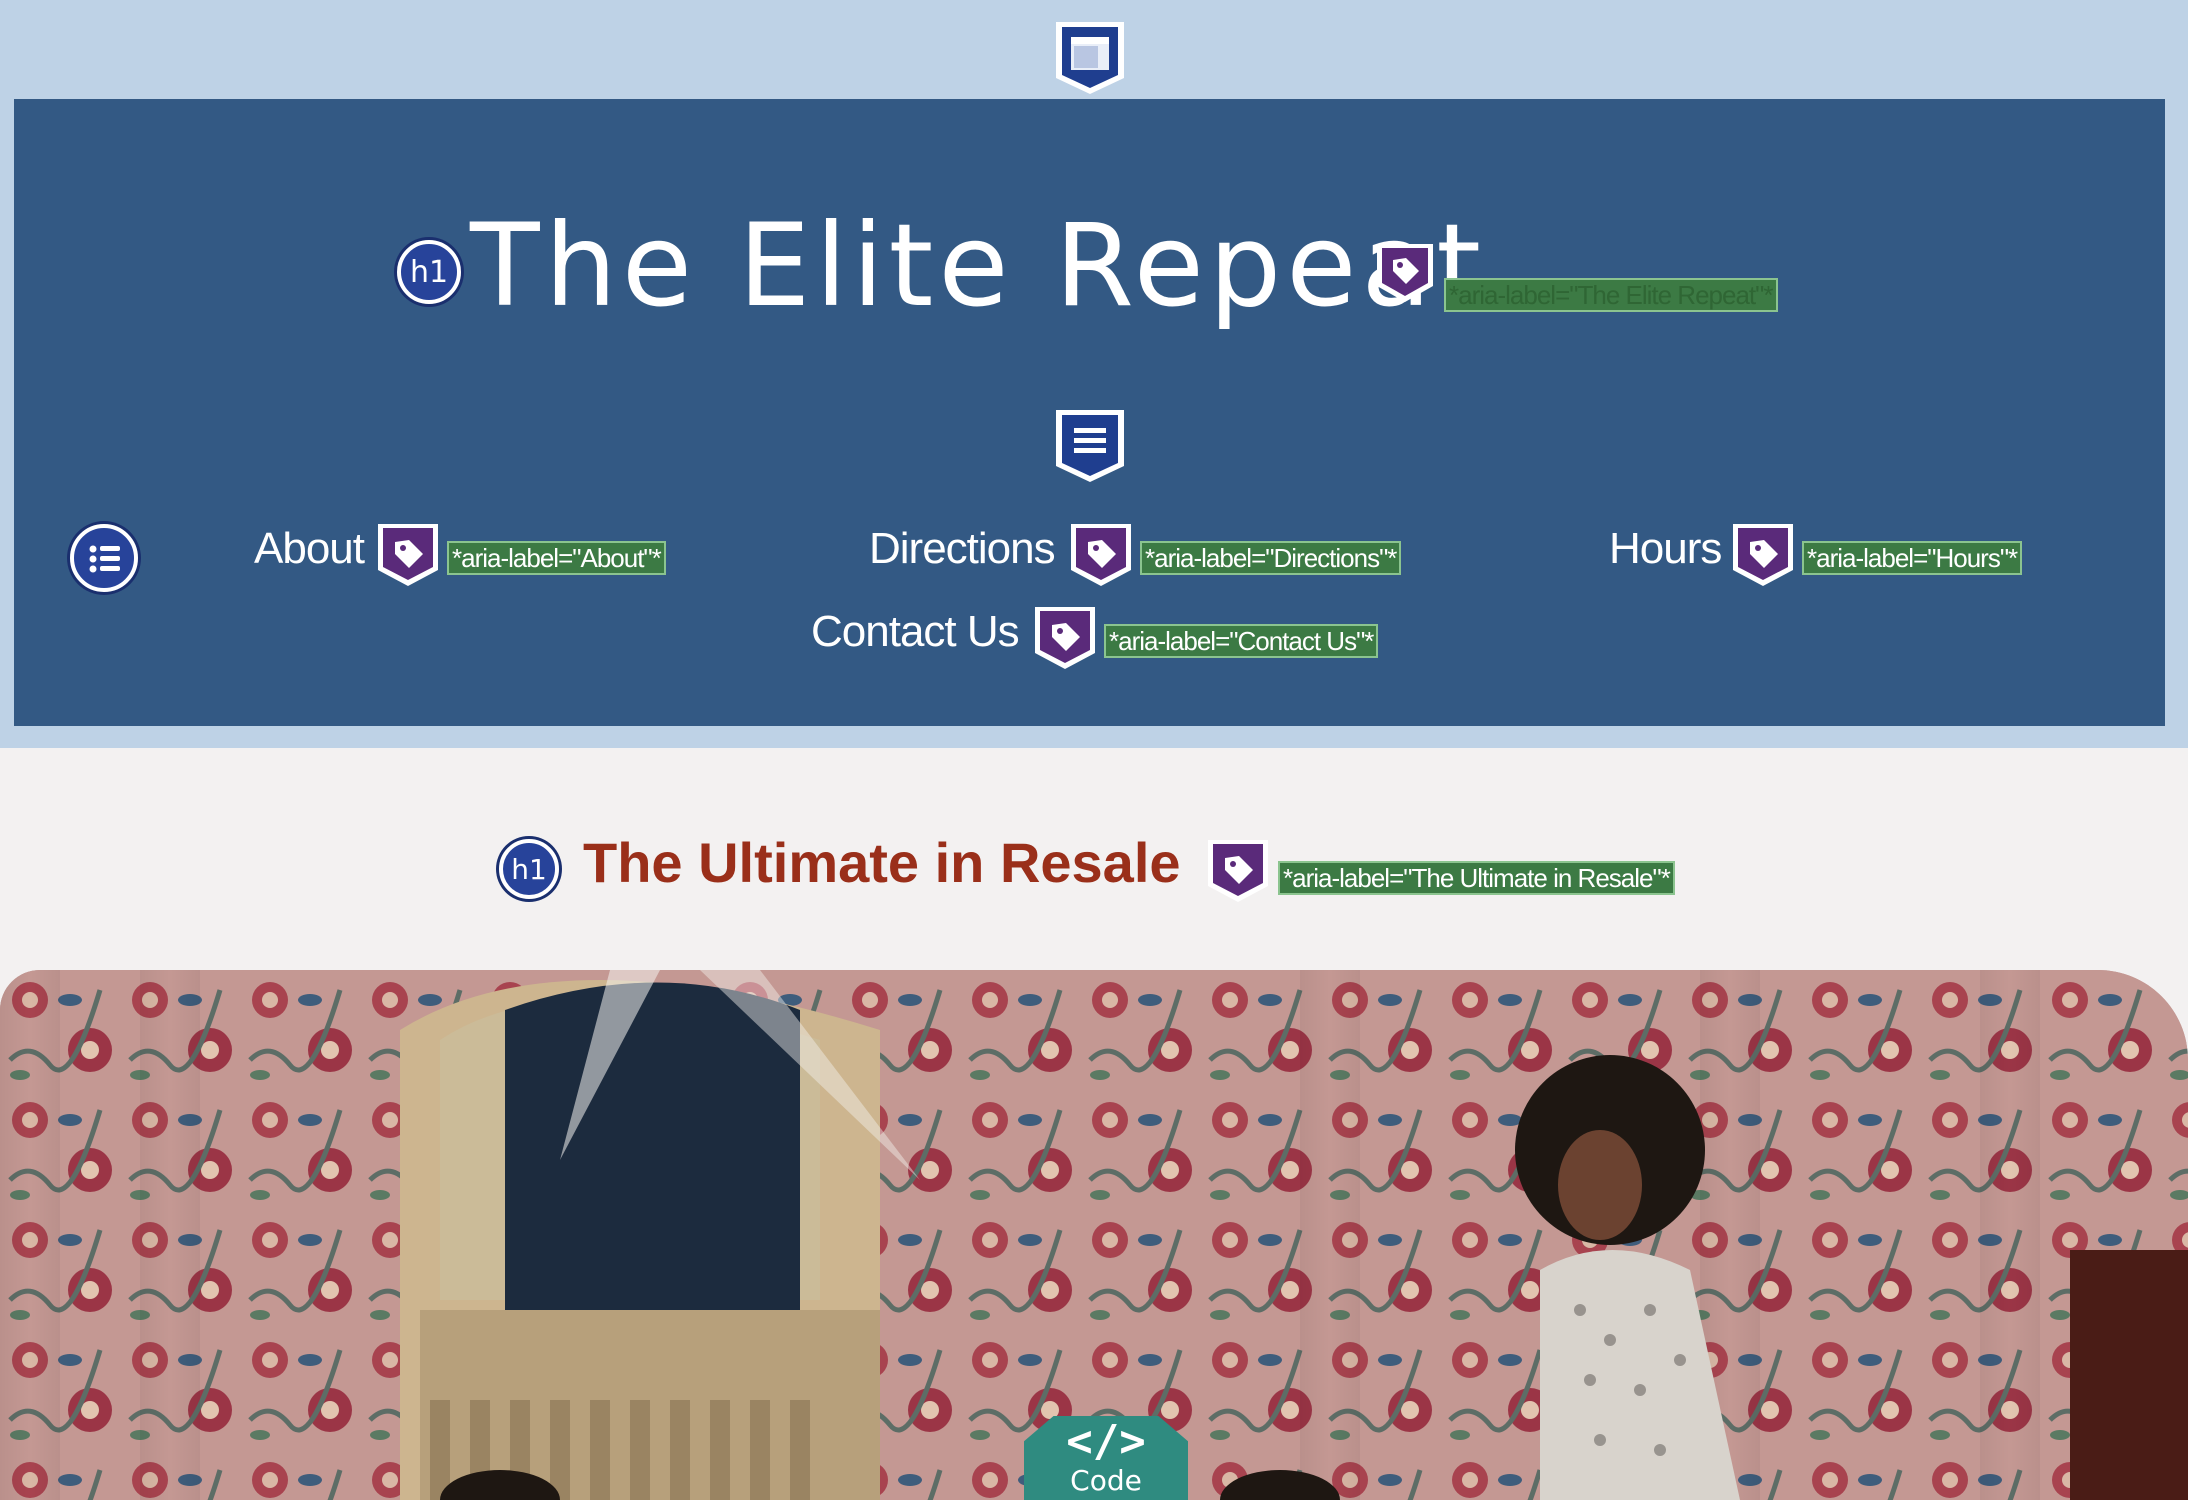  What do you see at coordinates (1090, 446) in the screenshot?
I see `navigation-landmark-icon` at bounding box center [1090, 446].